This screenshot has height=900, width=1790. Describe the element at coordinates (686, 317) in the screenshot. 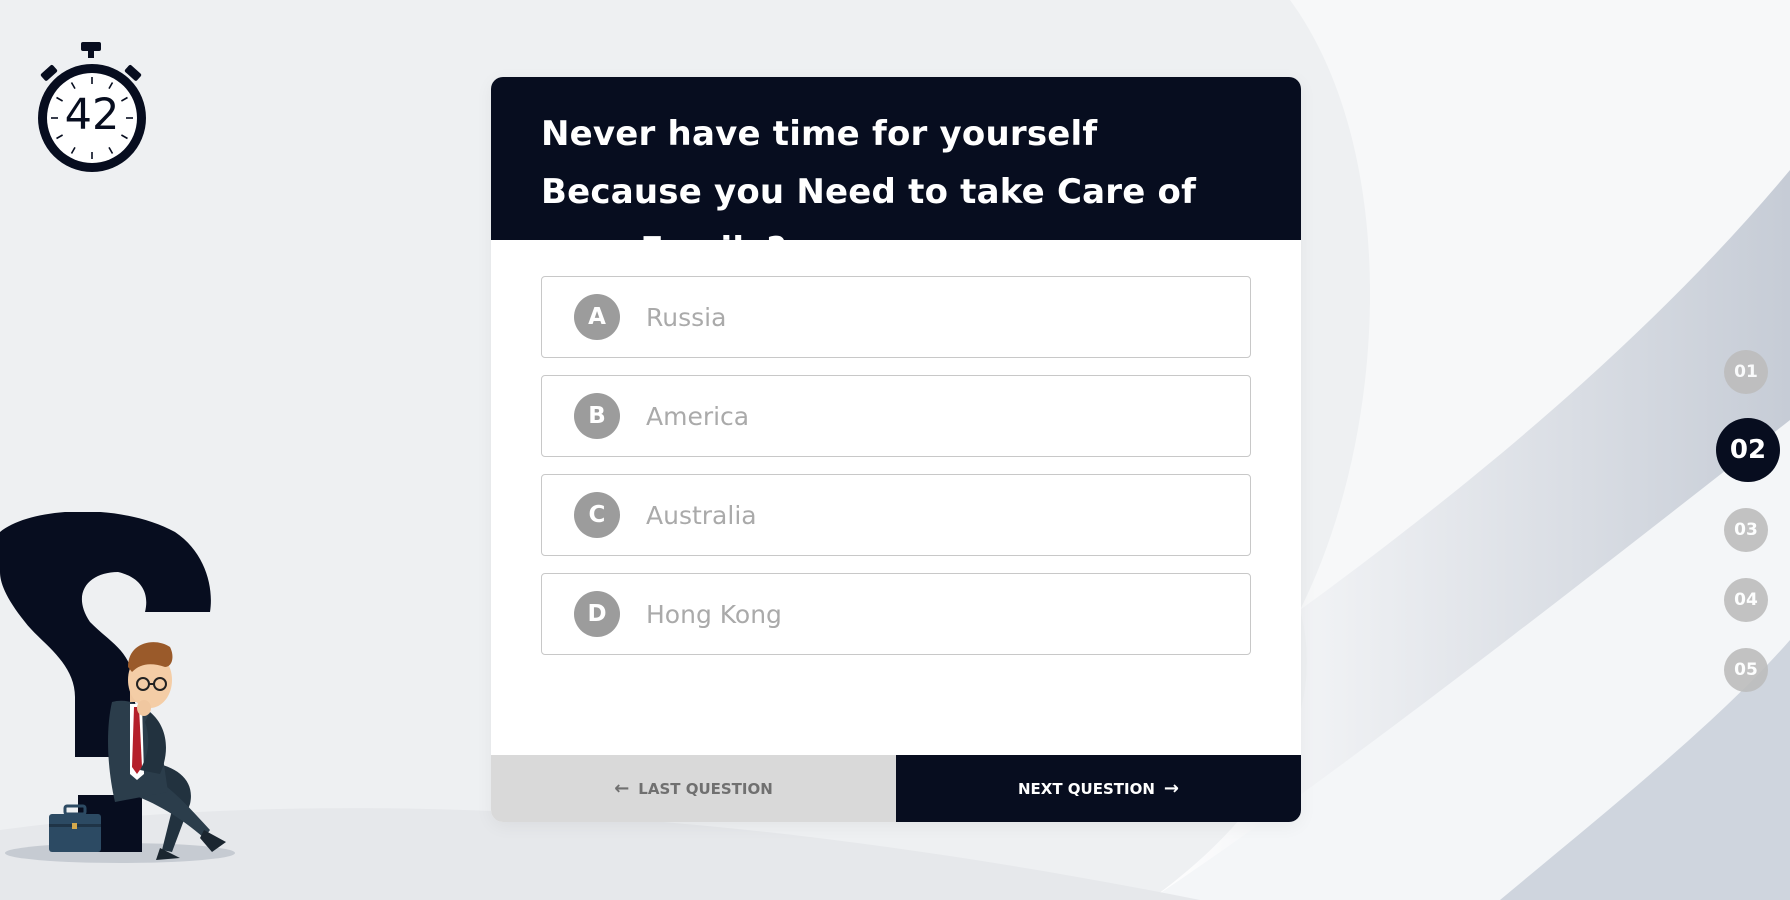

I see `option-label: Russia` at that location.